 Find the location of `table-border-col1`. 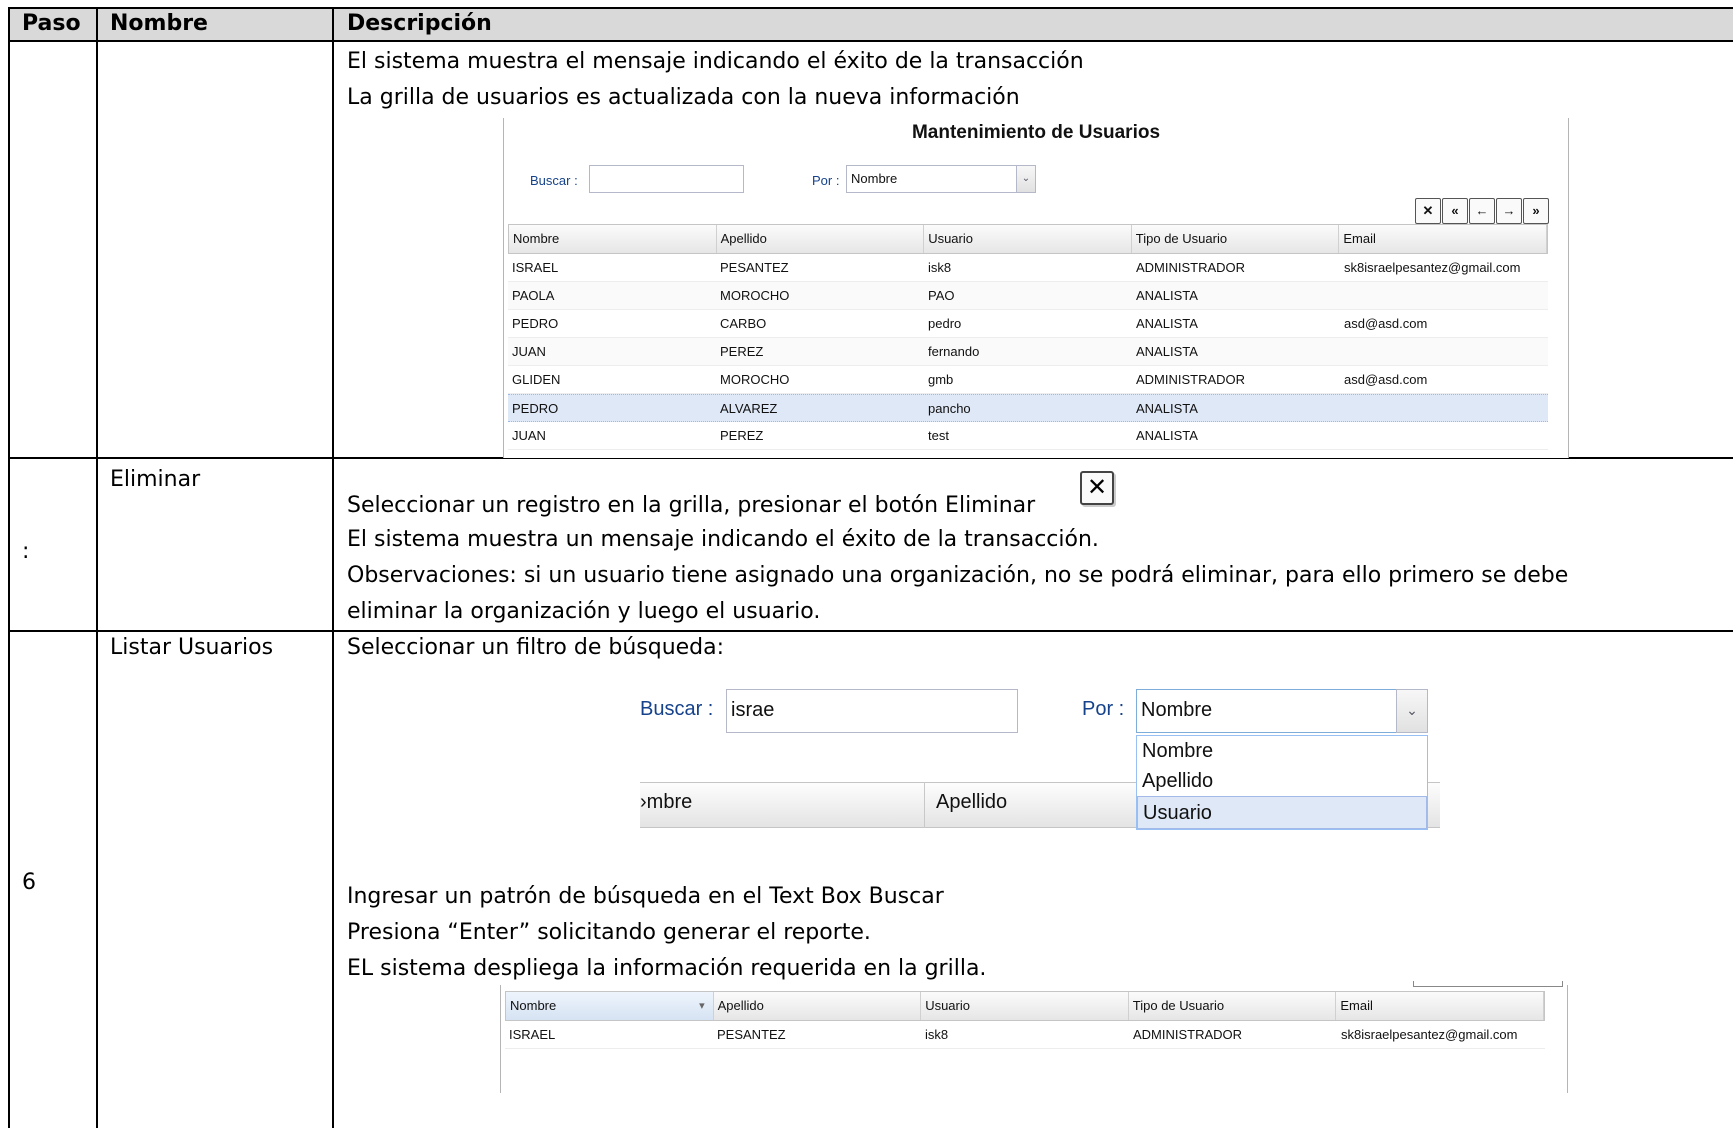

table-border-col1 is located at coordinates (97, 567).